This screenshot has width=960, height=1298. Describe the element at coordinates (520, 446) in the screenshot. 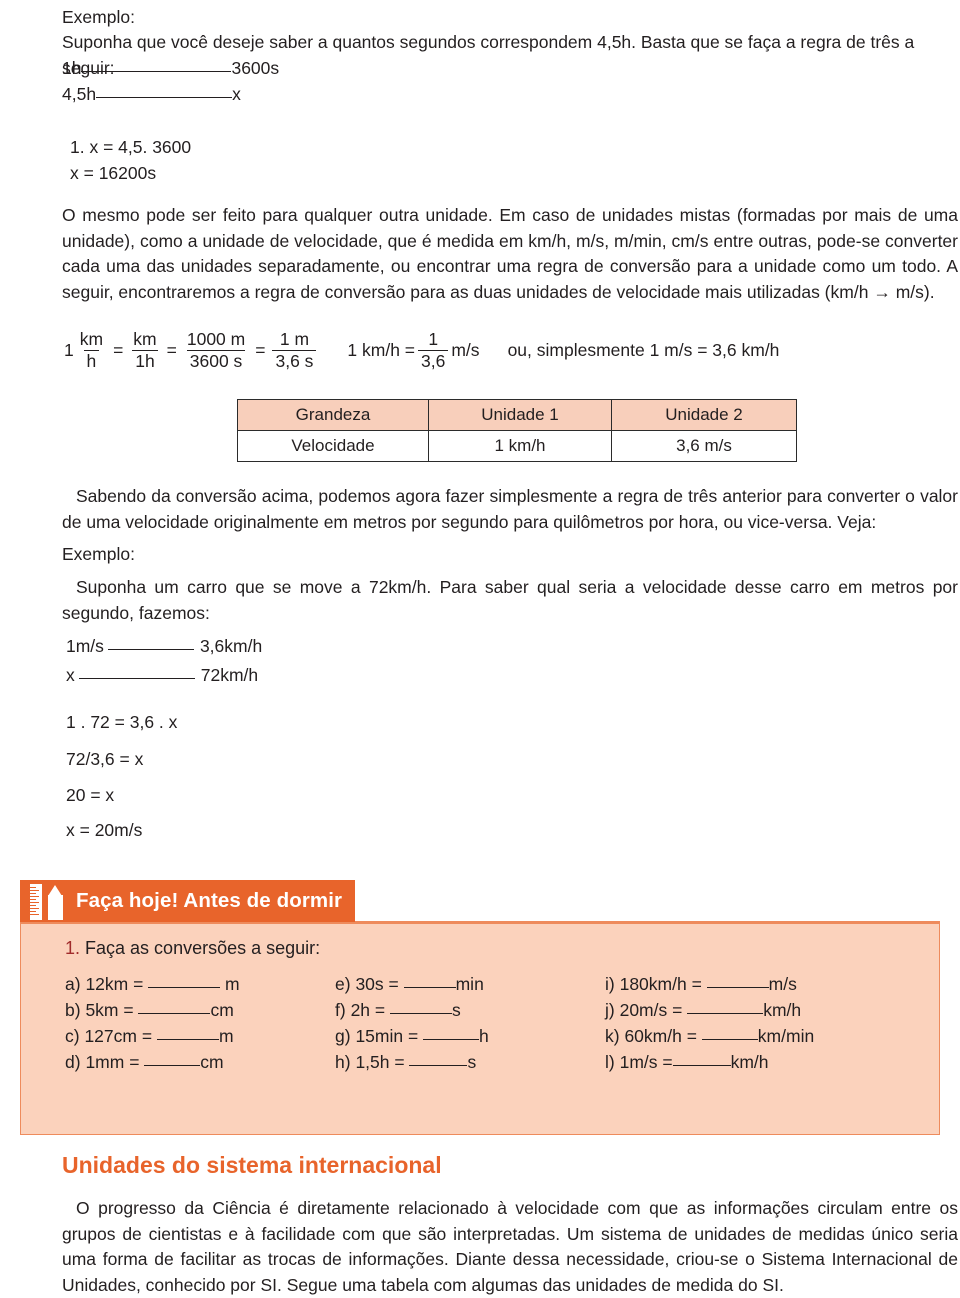

I see `table-cell-unidade-1: 1 km/h` at that location.